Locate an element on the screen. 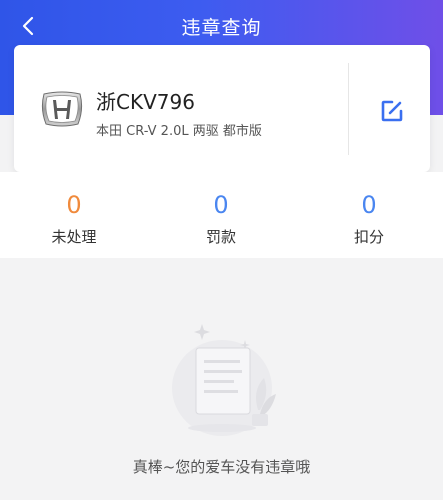 Image resolution: width=443 pixels, height=500 pixels. edit-button is located at coordinates (392, 111).